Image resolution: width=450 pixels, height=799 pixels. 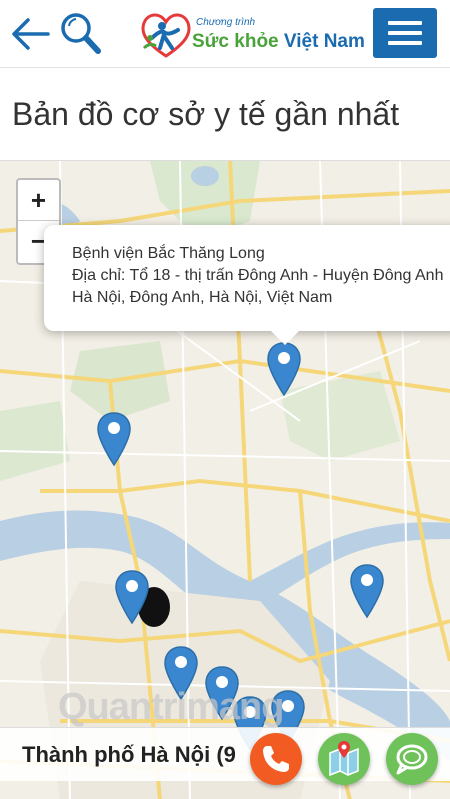 I want to click on location-bar: Thành phố Hà Nội (9, so click(x=225, y=754).